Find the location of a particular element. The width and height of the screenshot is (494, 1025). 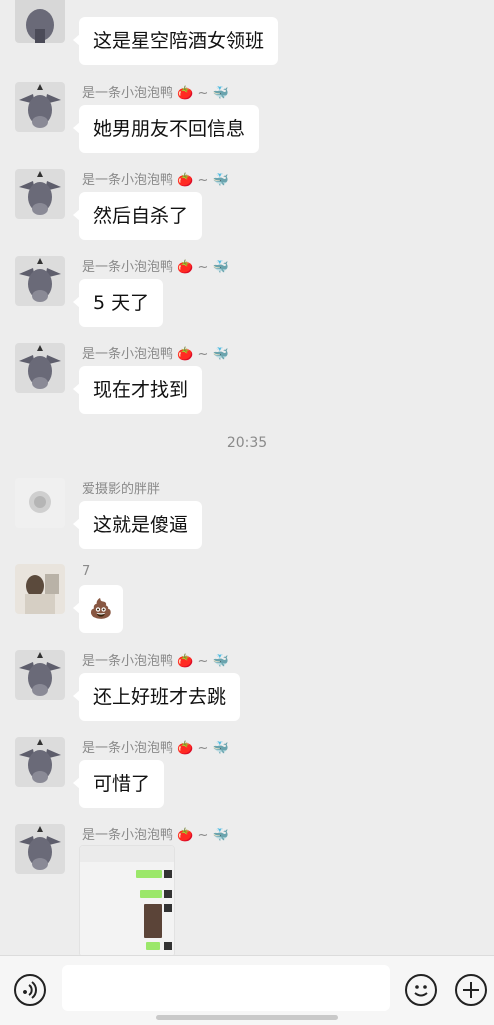

message-bubble: 她男朋友不回信息 is located at coordinates (166, 129).